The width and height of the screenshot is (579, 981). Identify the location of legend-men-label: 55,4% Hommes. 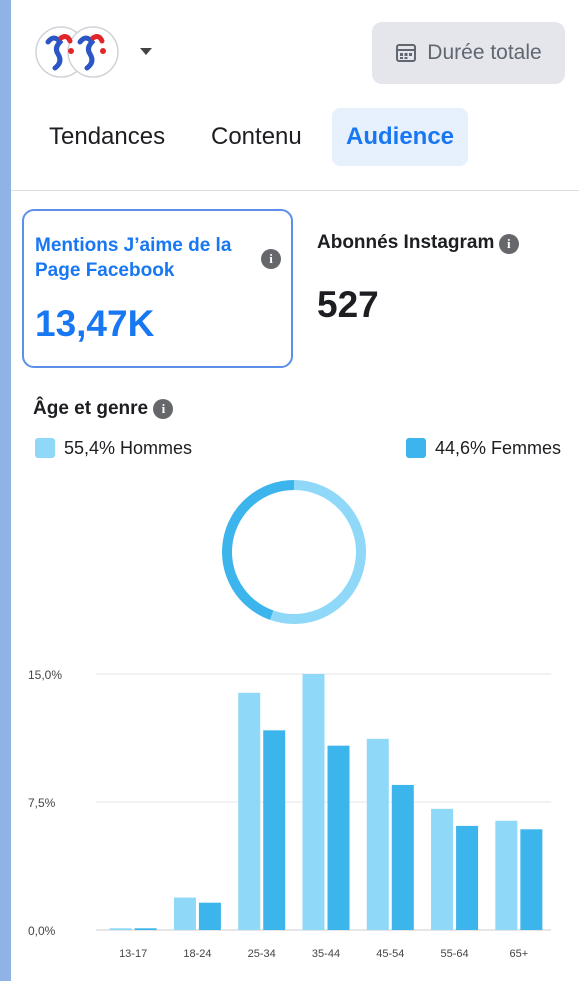
(128, 447).